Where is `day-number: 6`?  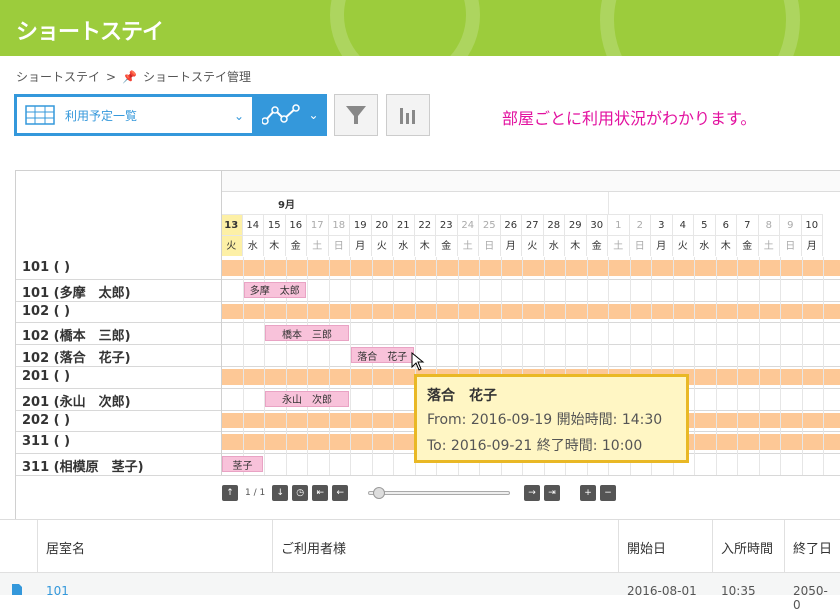 day-number: 6 is located at coordinates (726, 224).